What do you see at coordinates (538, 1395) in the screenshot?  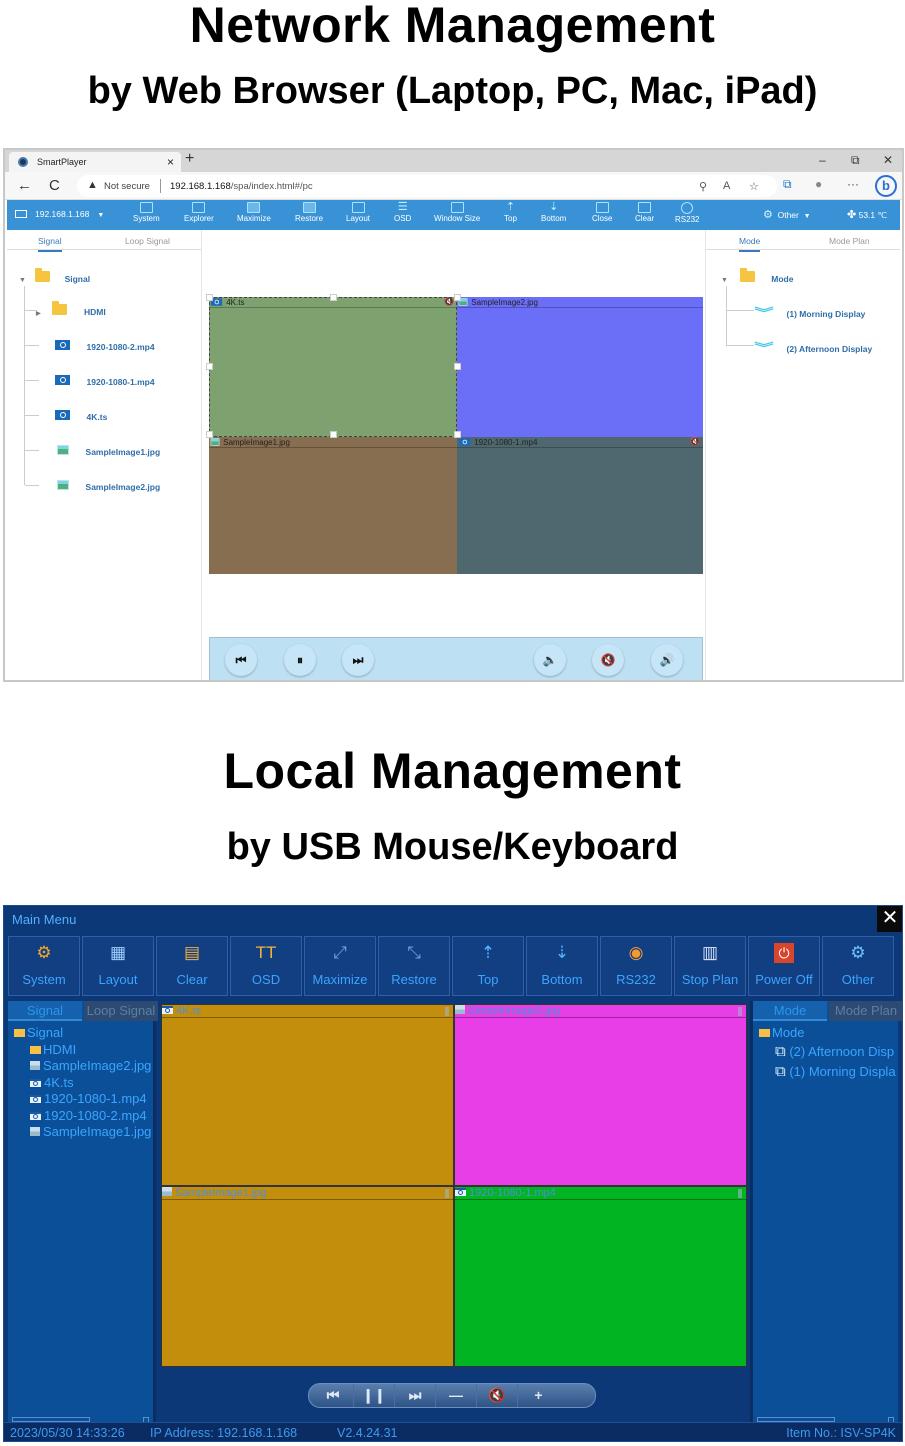 I see `volume-up-button: +` at bounding box center [538, 1395].